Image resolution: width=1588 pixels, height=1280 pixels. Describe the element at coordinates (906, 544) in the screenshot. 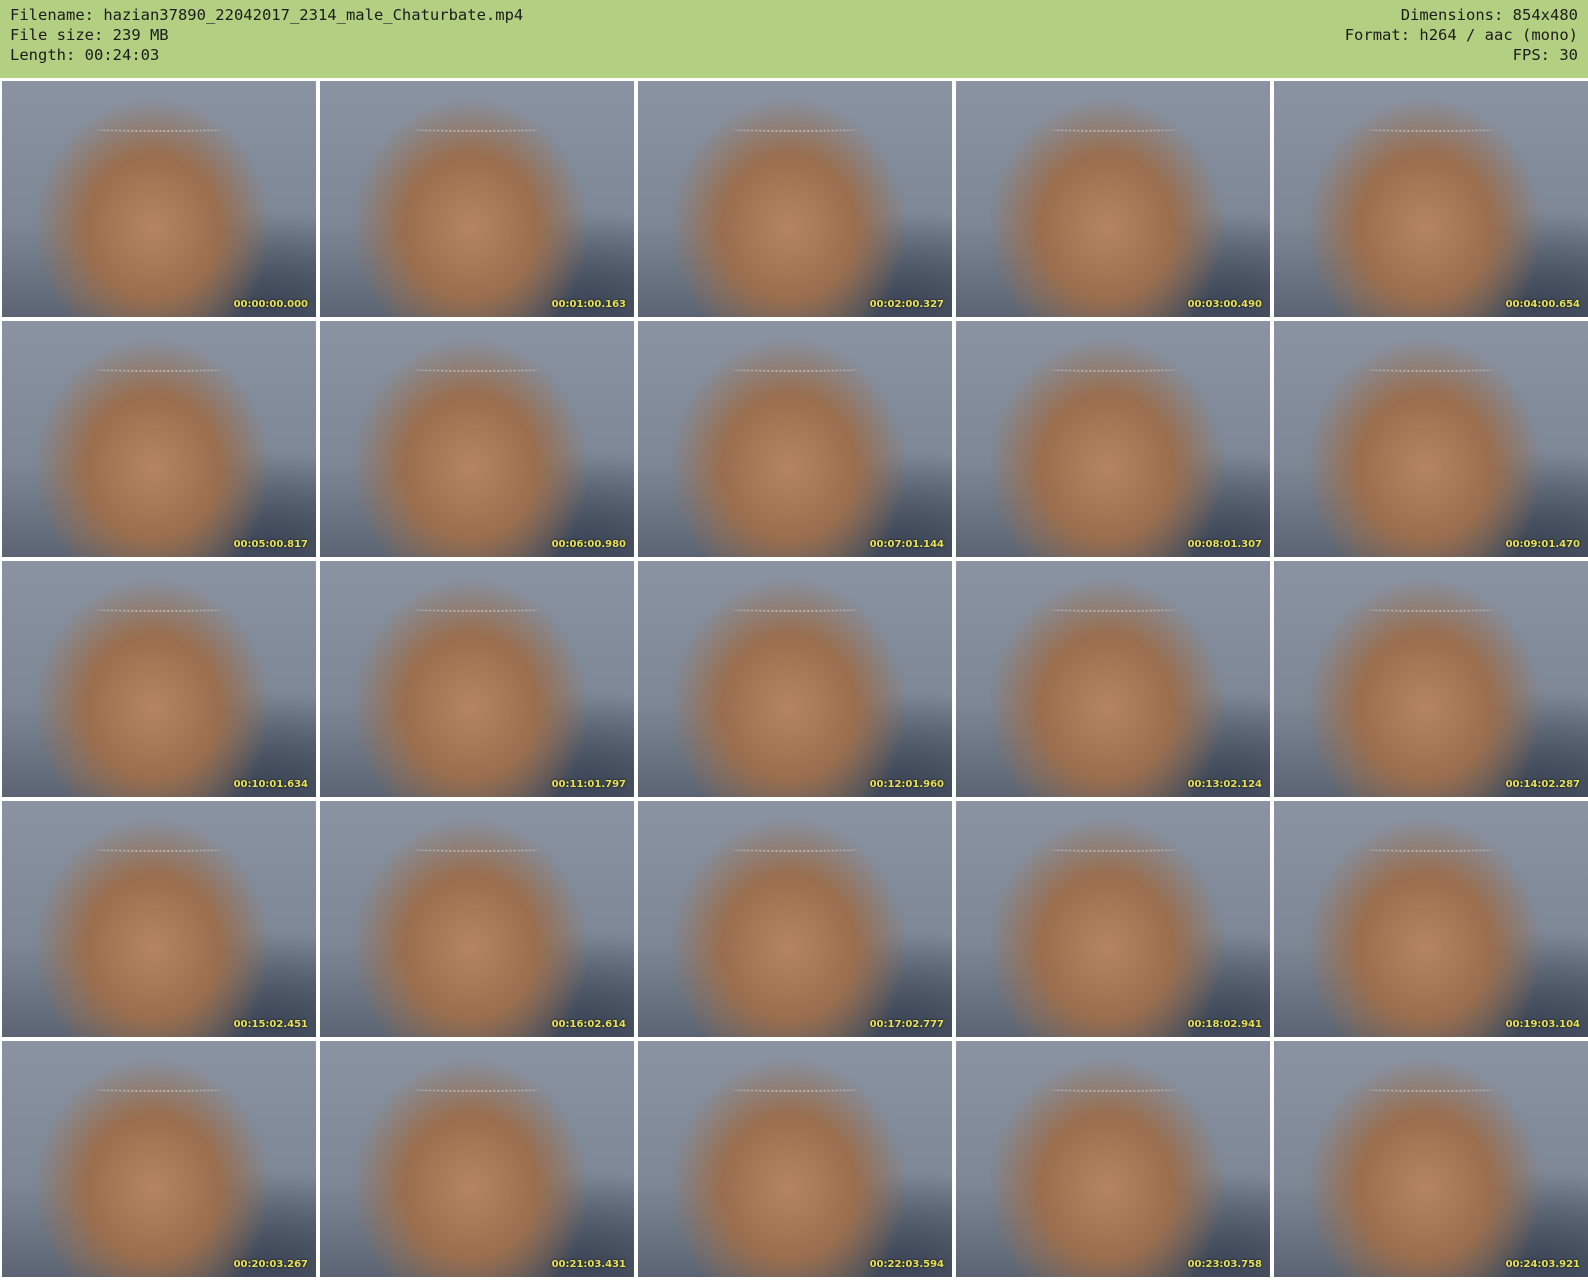

I see `thumbnail-timestamp: 00:07:01.144` at that location.